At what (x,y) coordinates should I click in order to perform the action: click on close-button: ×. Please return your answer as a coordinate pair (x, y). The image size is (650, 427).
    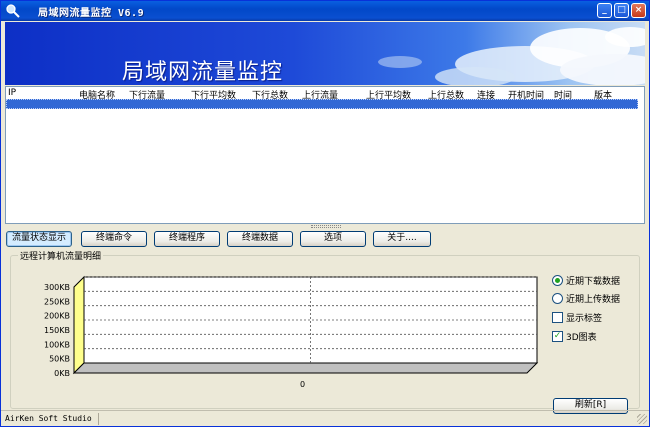
    Looking at the image, I should click on (638, 10).